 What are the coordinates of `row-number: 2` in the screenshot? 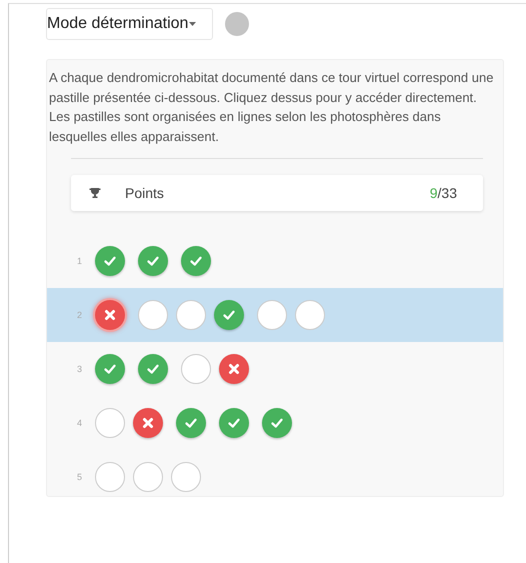 It's located at (80, 315).